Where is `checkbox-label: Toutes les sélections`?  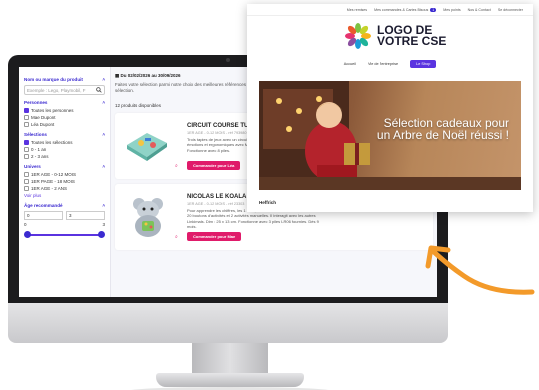 checkbox-label: Toutes les sélections is located at coordinates (52, 142).